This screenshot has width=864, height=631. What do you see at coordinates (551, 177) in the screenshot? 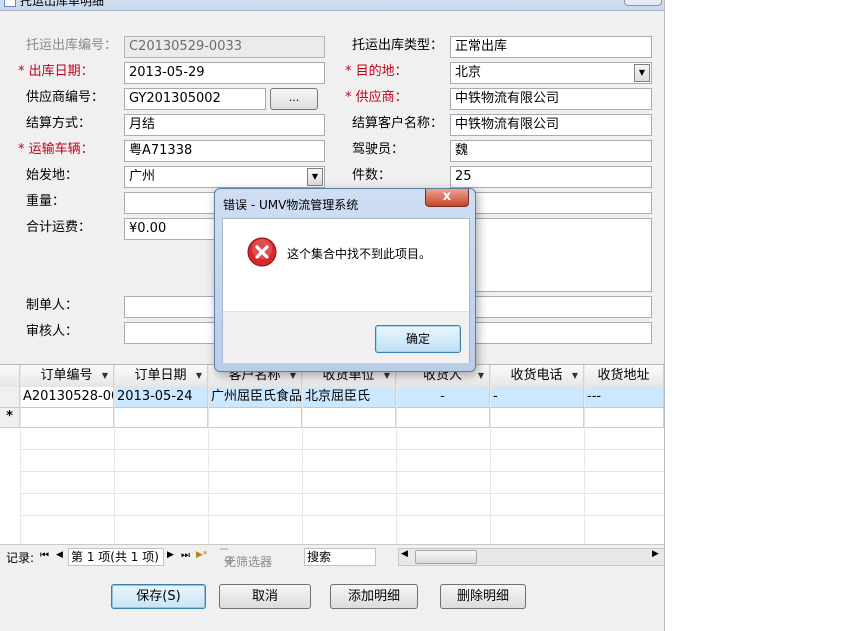
I see `pieces-field: 25` at bounding box center [551, 177].